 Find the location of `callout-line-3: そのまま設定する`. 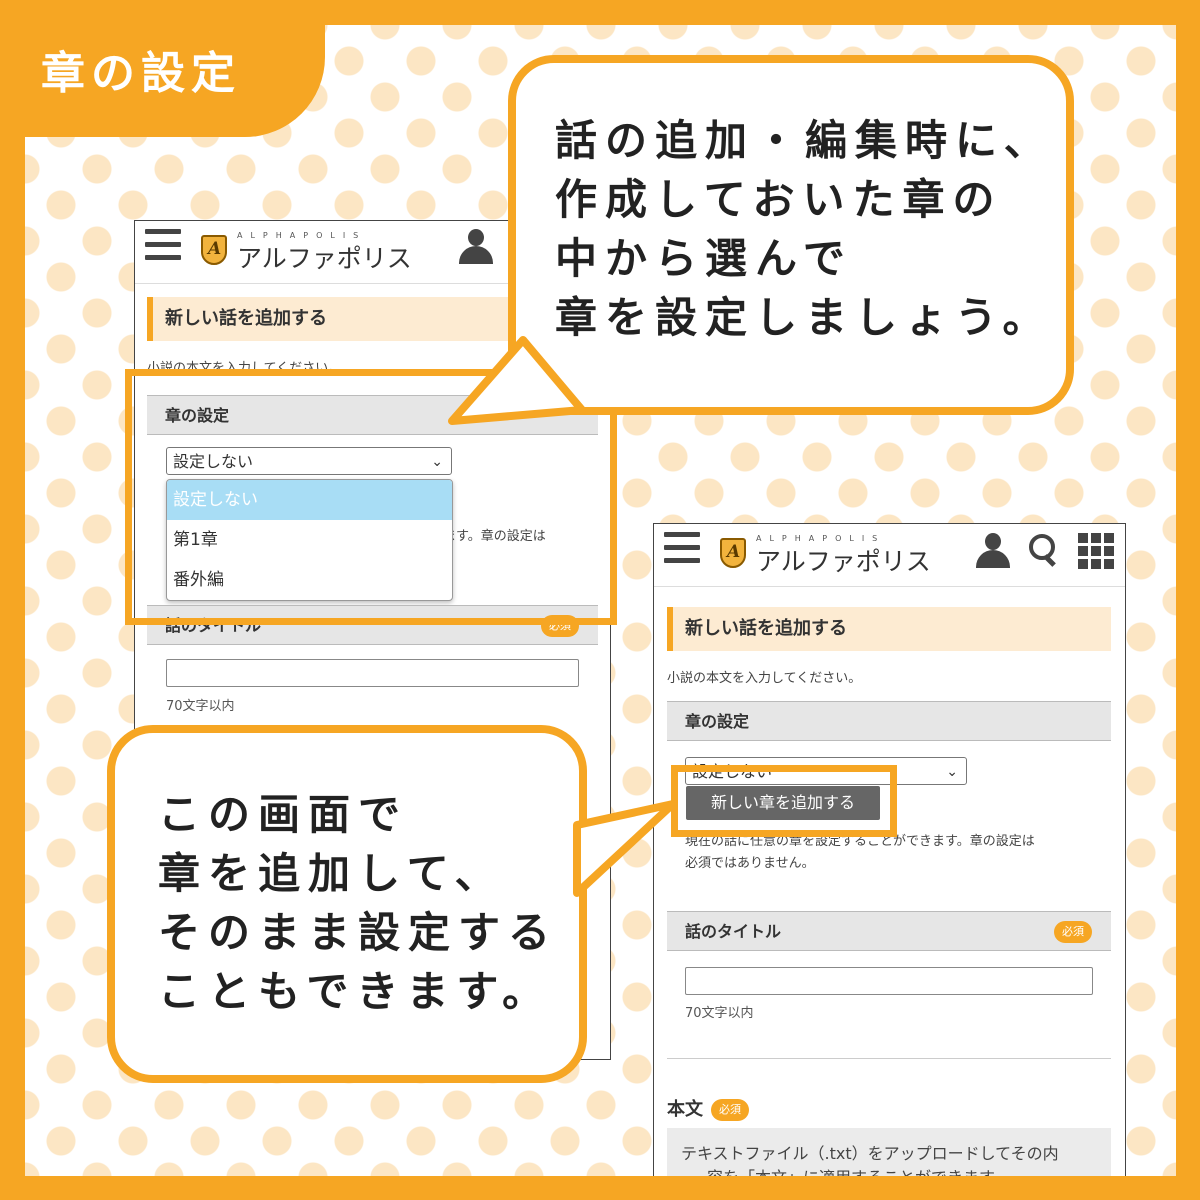

callout-line-3: そのまま設定する is located at coordinates (358, 932).